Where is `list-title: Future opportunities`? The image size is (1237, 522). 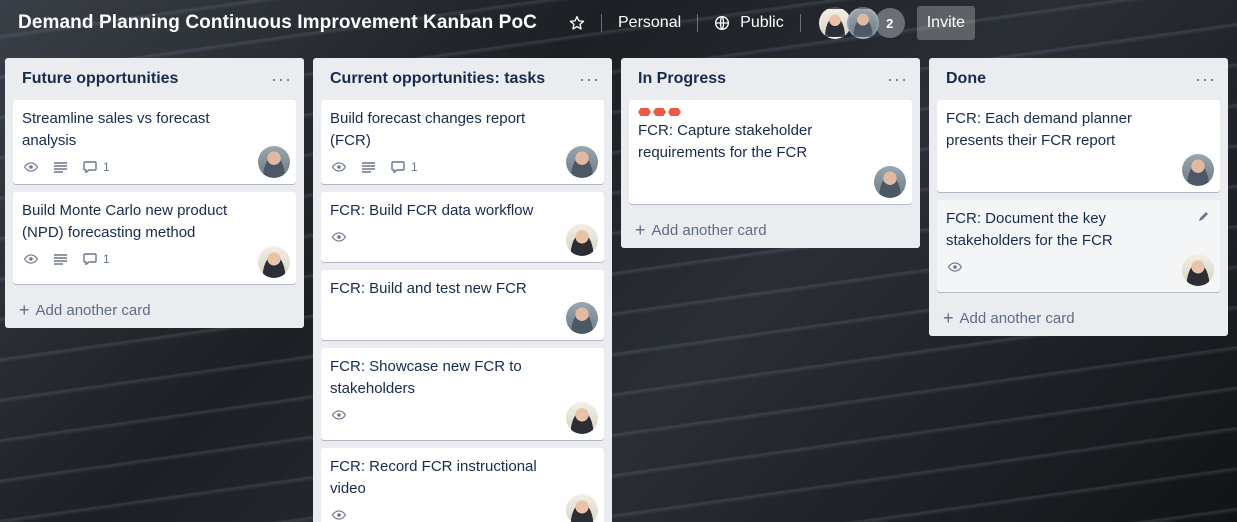
list-title: Future opportunities is located at coordinates (100, 79).